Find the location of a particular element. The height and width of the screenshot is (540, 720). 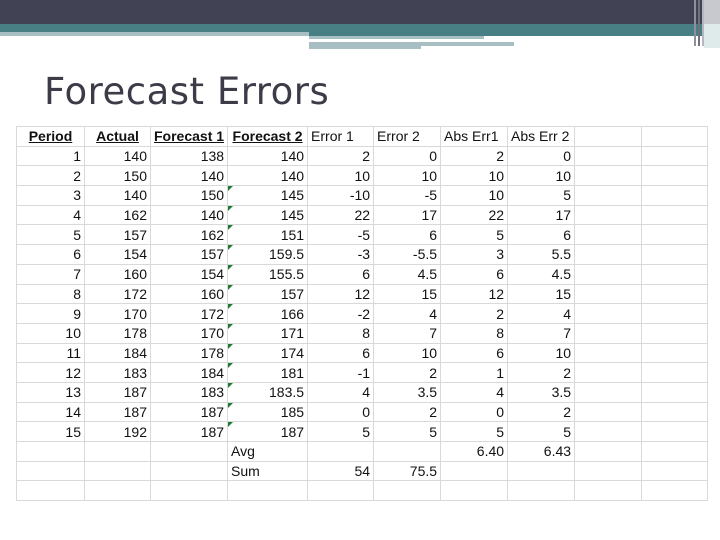

period-cell: 9 is located at coordinates (50, 313).